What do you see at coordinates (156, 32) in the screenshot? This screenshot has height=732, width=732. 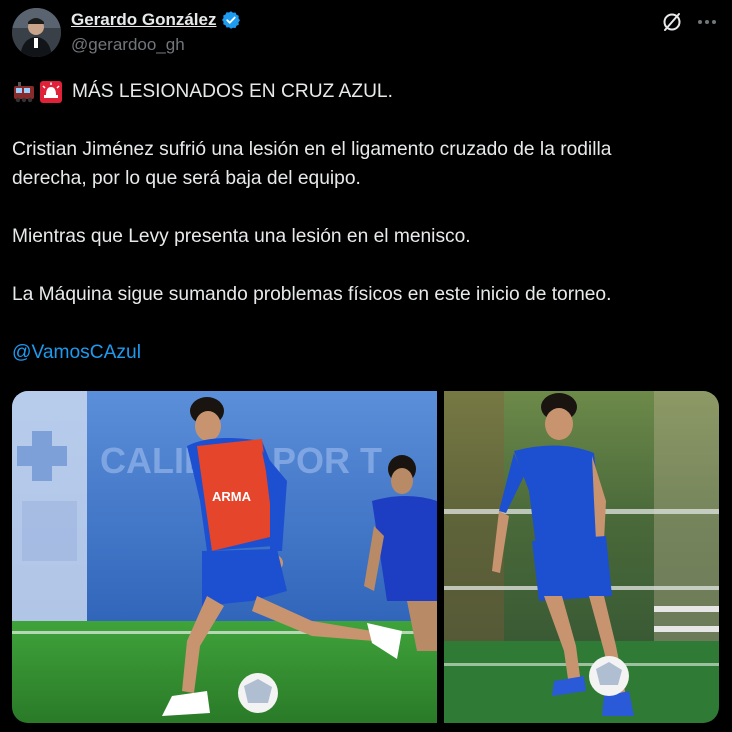 I see `author-block: Gerardo González @gerardoo_gh` at bounding box center [156, 32].